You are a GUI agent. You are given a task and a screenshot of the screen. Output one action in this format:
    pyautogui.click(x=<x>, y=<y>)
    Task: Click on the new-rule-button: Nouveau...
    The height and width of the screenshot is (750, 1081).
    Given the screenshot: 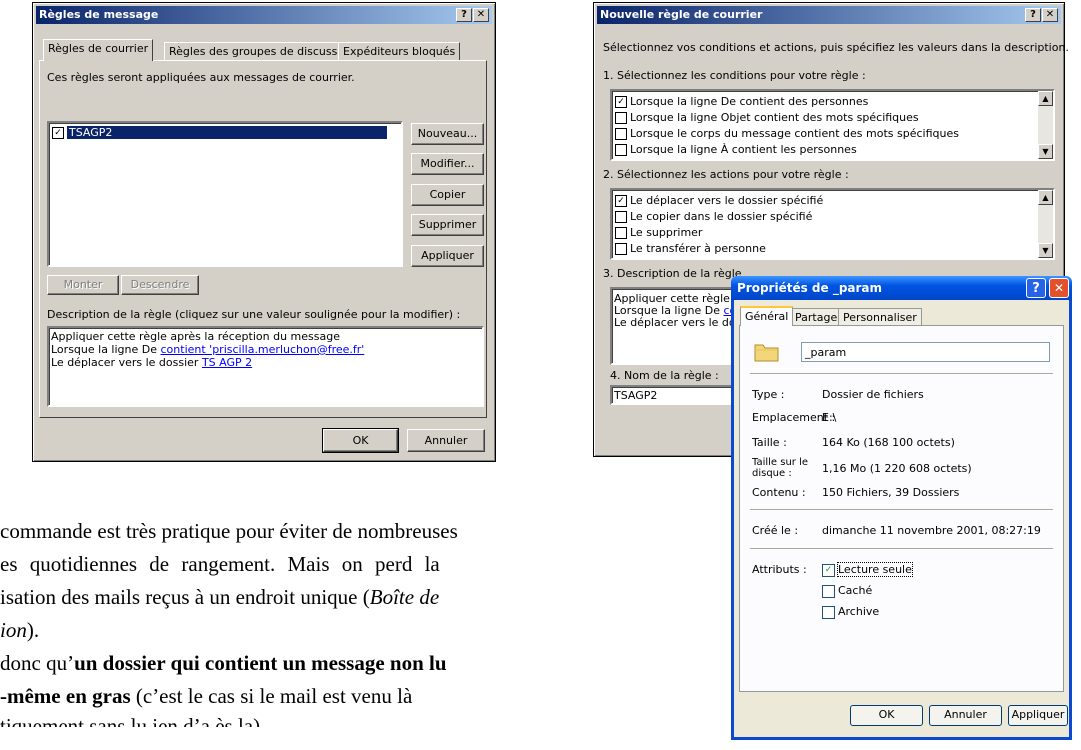 What is the action you would take?
    pyautogui.click(x=447, y=134)
    